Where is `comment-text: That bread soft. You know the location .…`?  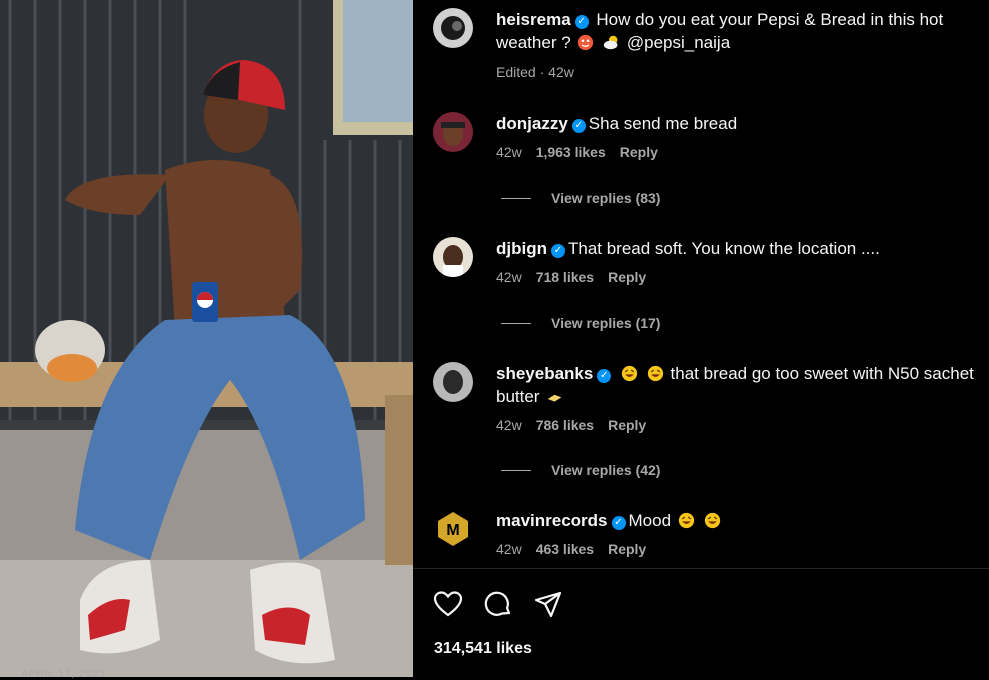 comment-text: That bread soft. You know the location .… is located at coordinates (723, 248).